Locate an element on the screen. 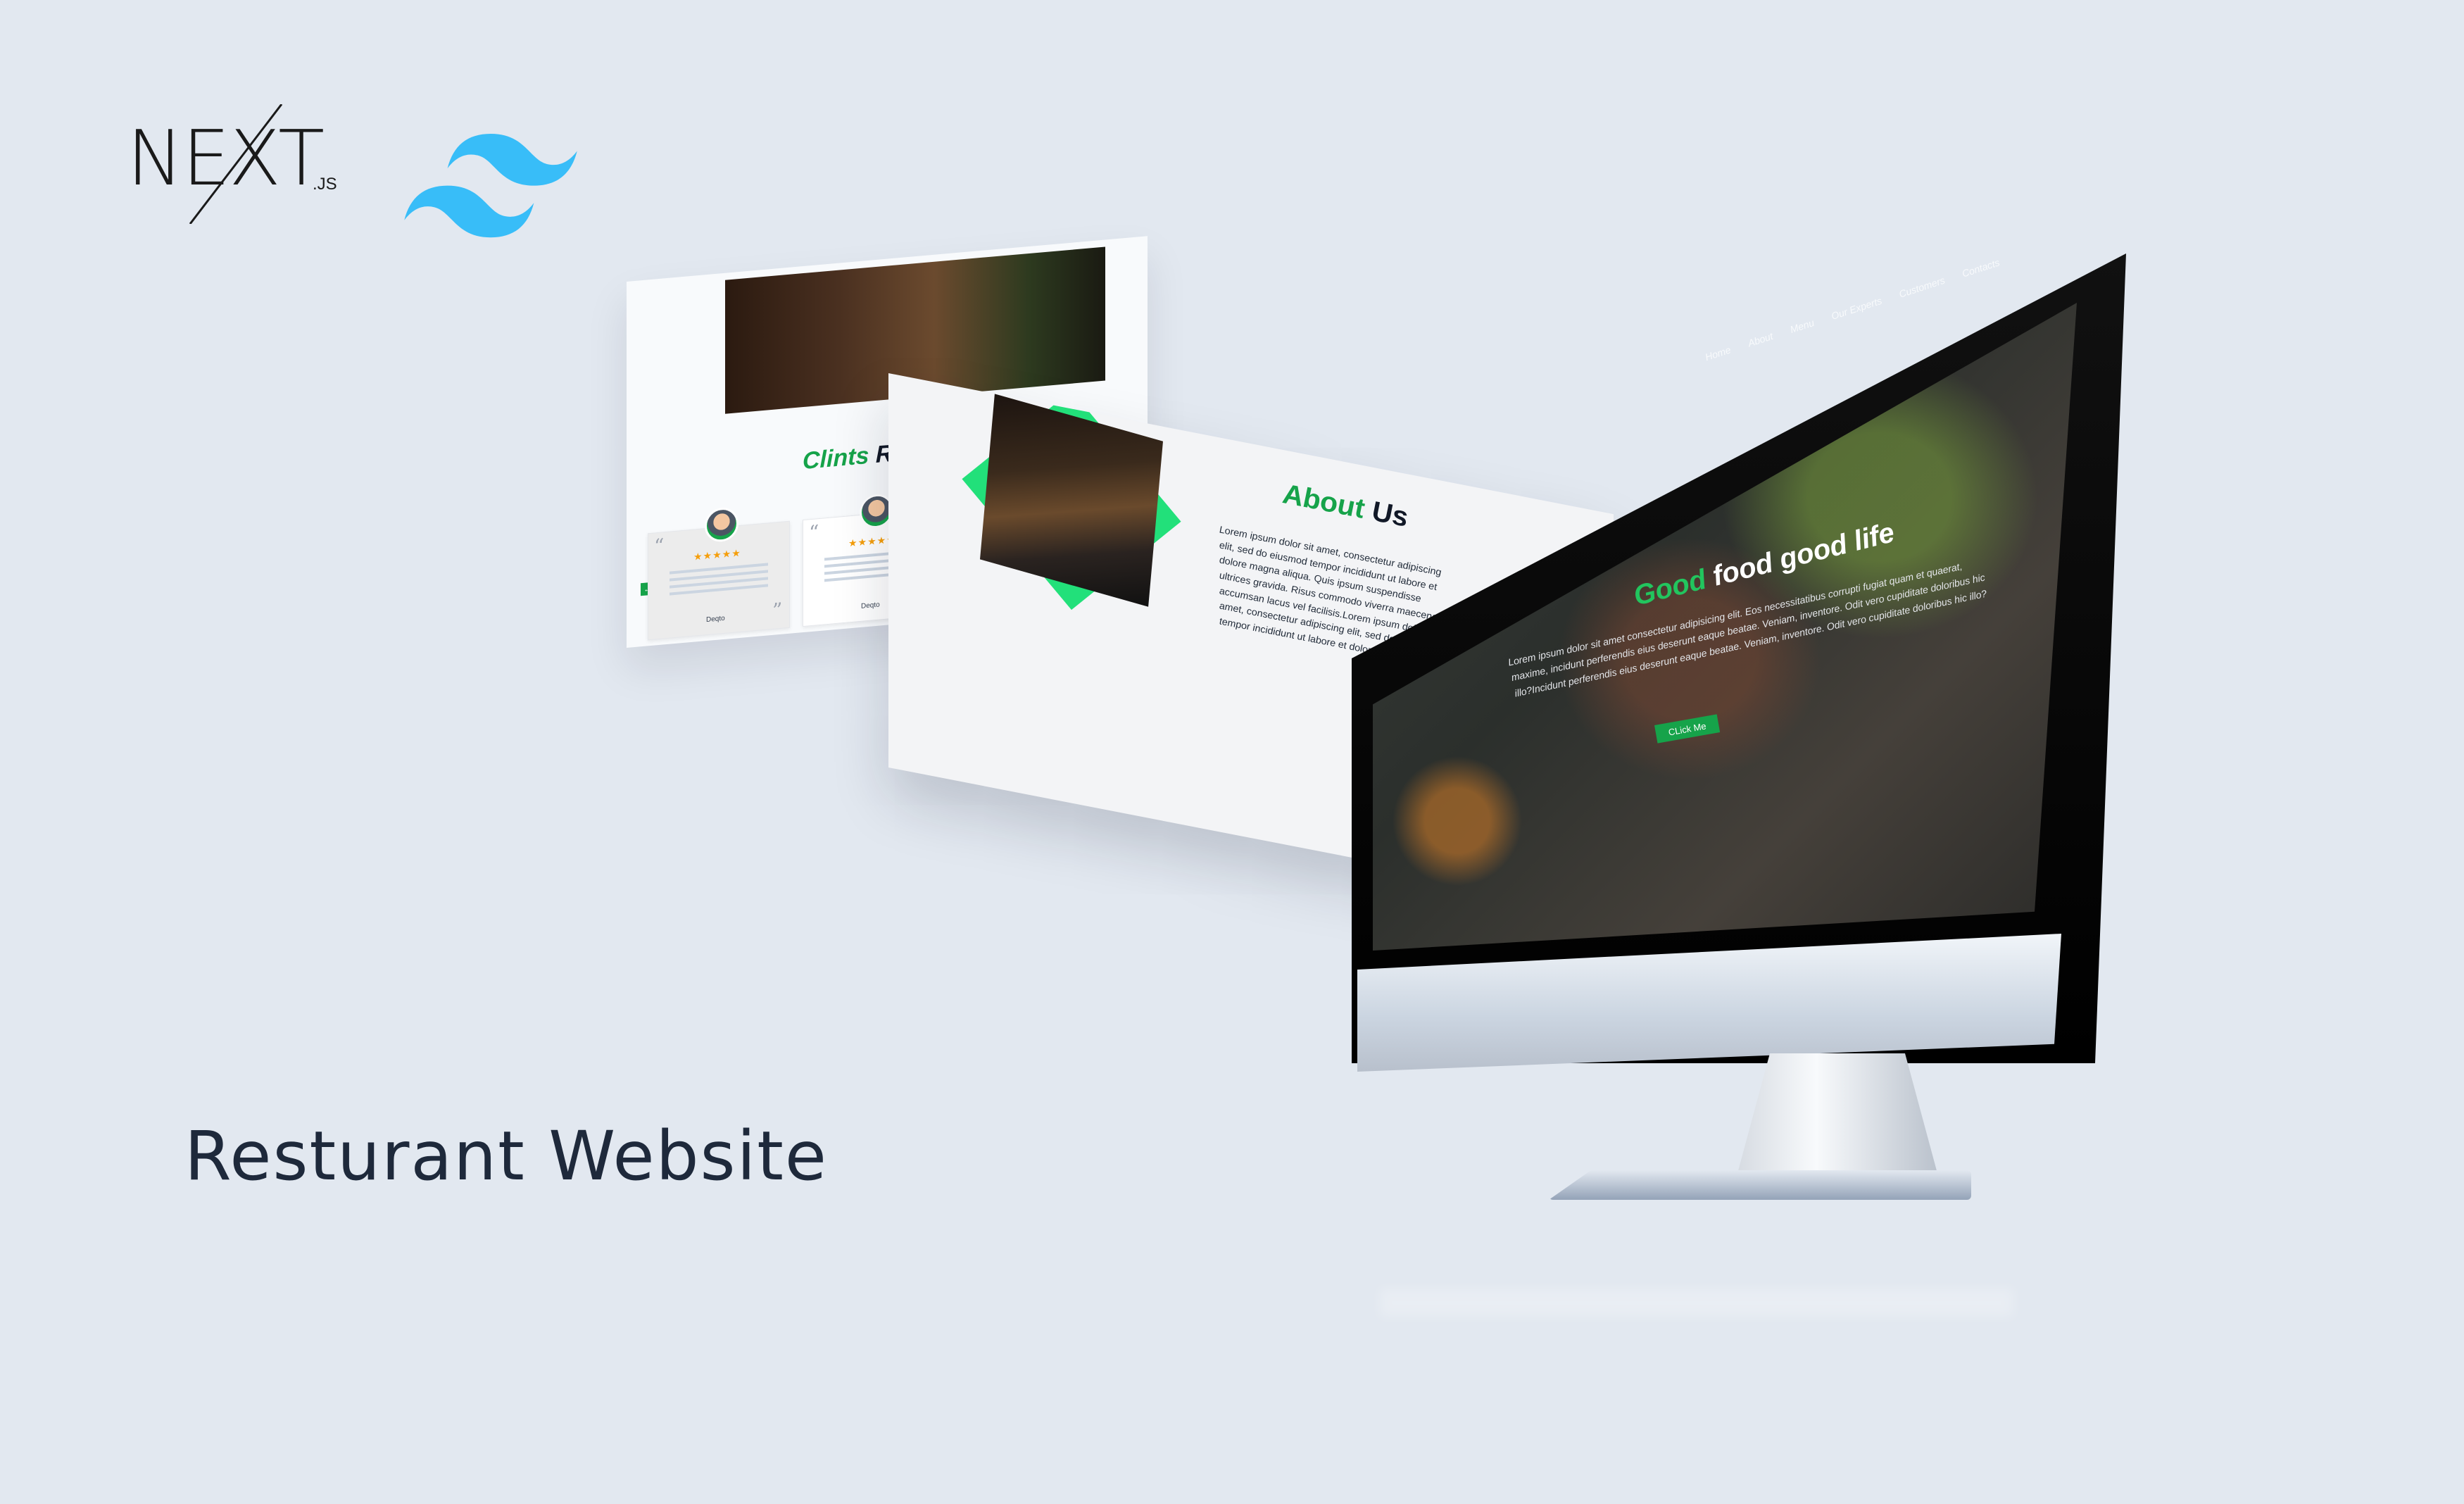  nav-customers: Customers is located at coordinates (1921, 287).